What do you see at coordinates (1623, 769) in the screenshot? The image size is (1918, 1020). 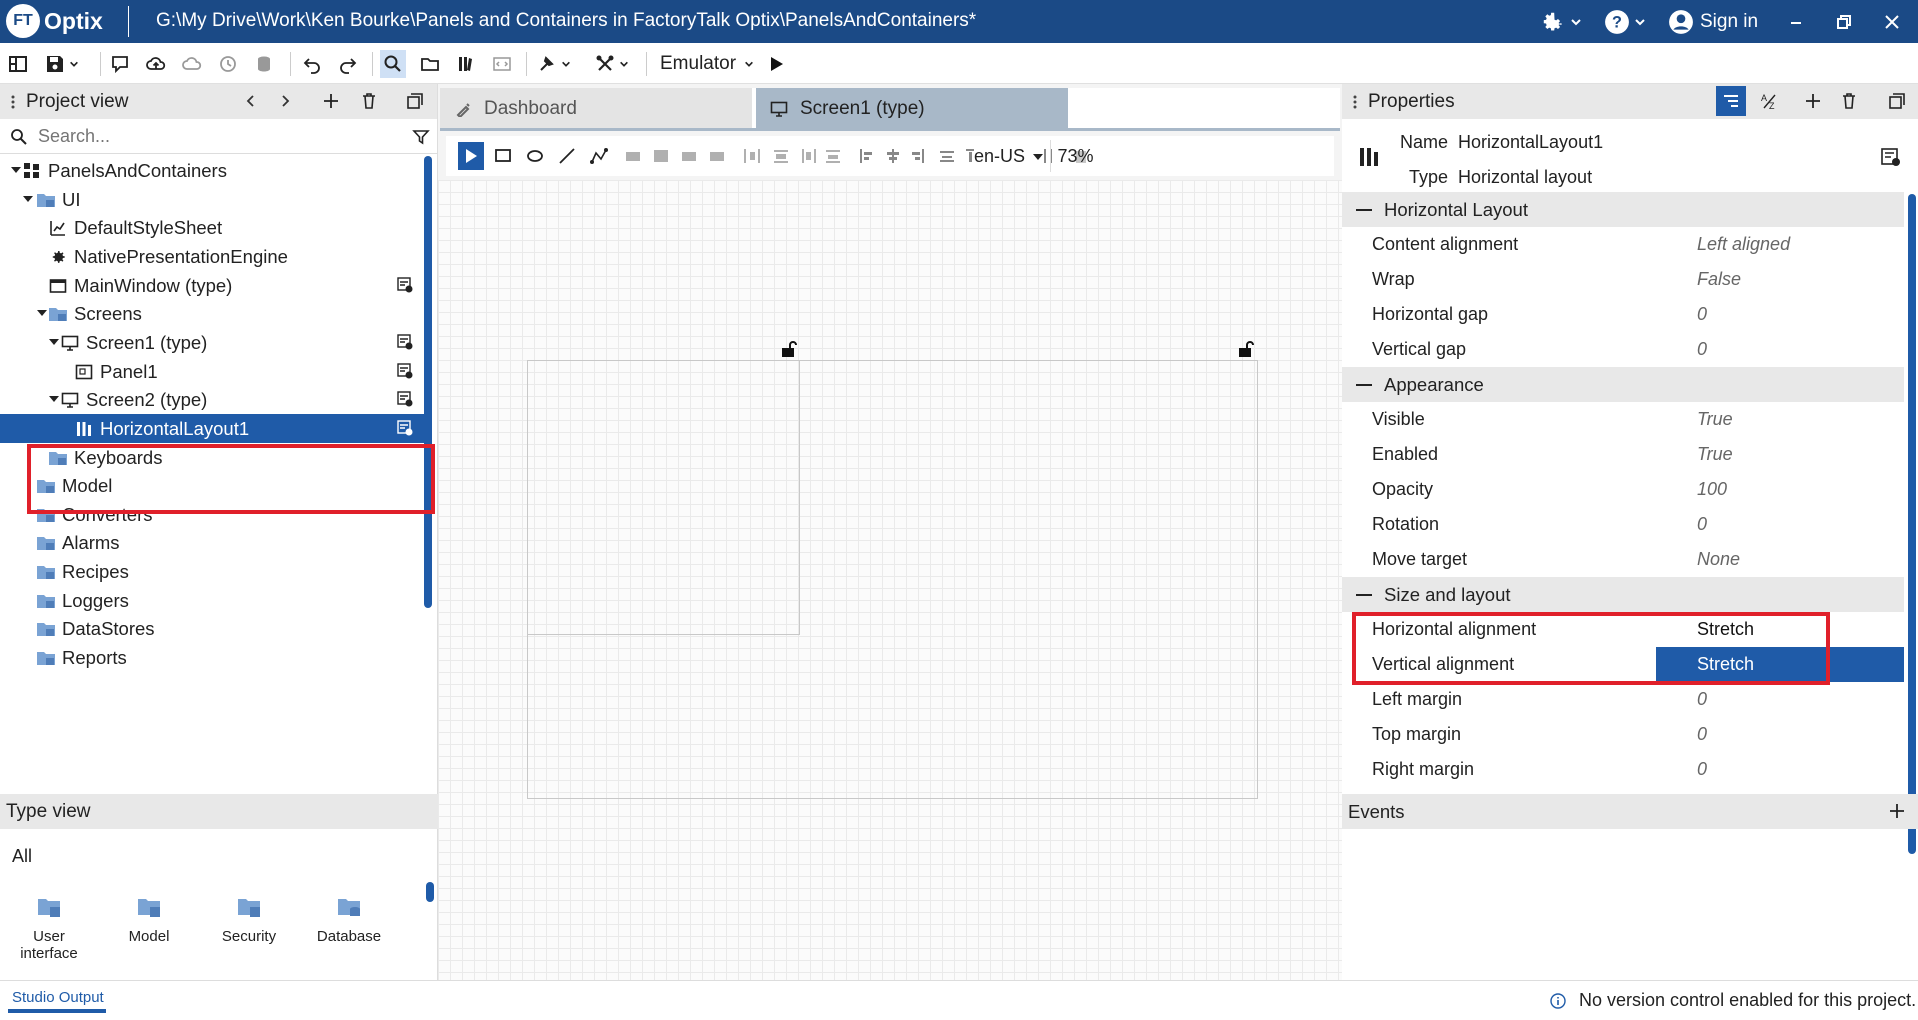 I see `property-row: Right margin 0` at bounding box center [1623, 769].